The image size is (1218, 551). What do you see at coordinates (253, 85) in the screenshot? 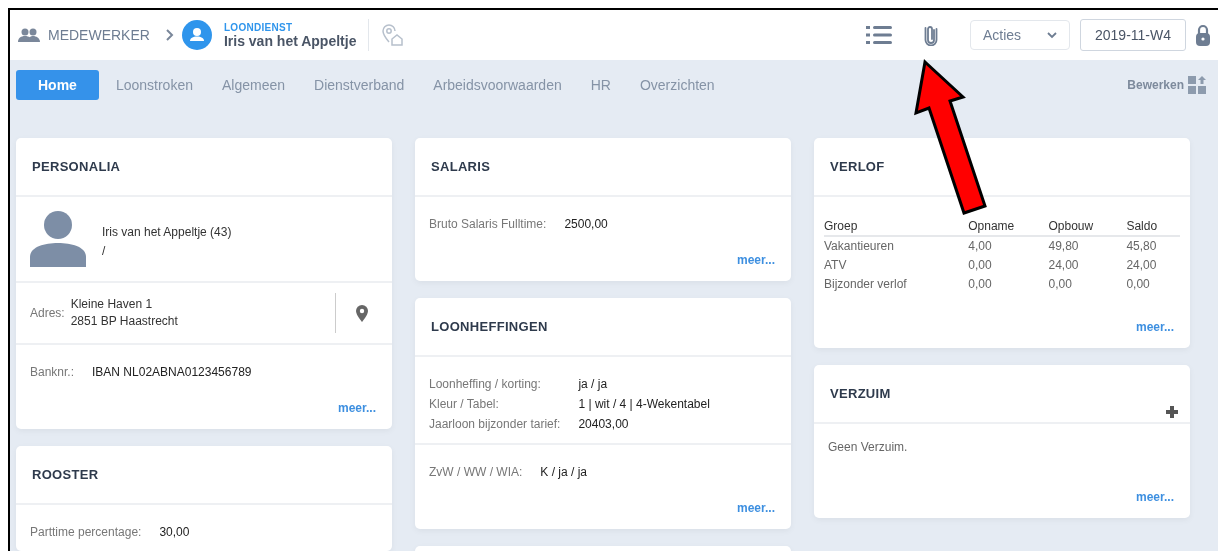
I see `nav-tab: Algemeen` at bounding box center [253, 85].